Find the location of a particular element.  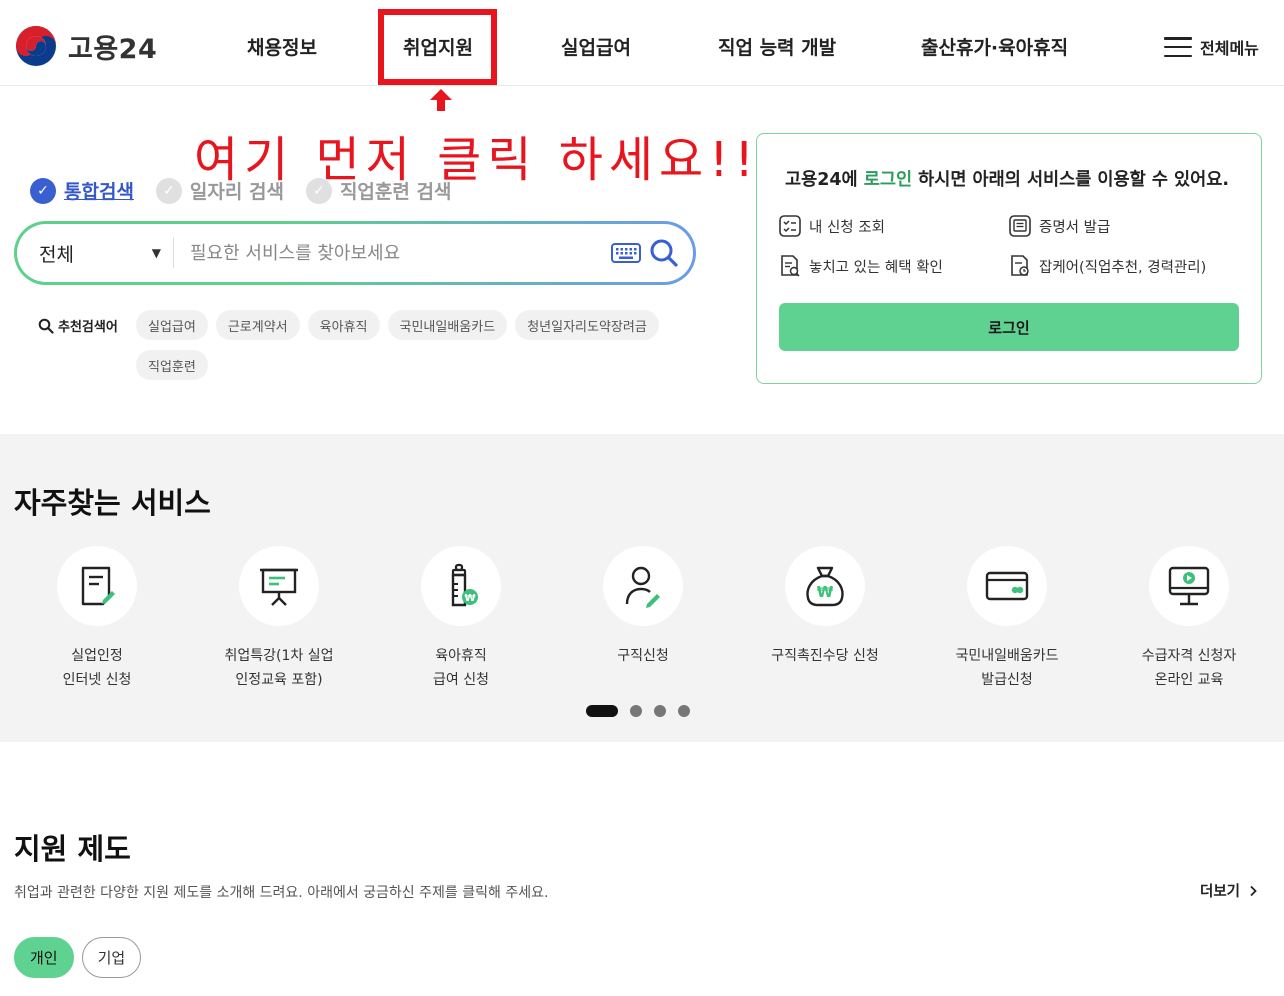

service-label: 수급자격 신청자 온라인 교육 is located at coordinates (1189, 668).